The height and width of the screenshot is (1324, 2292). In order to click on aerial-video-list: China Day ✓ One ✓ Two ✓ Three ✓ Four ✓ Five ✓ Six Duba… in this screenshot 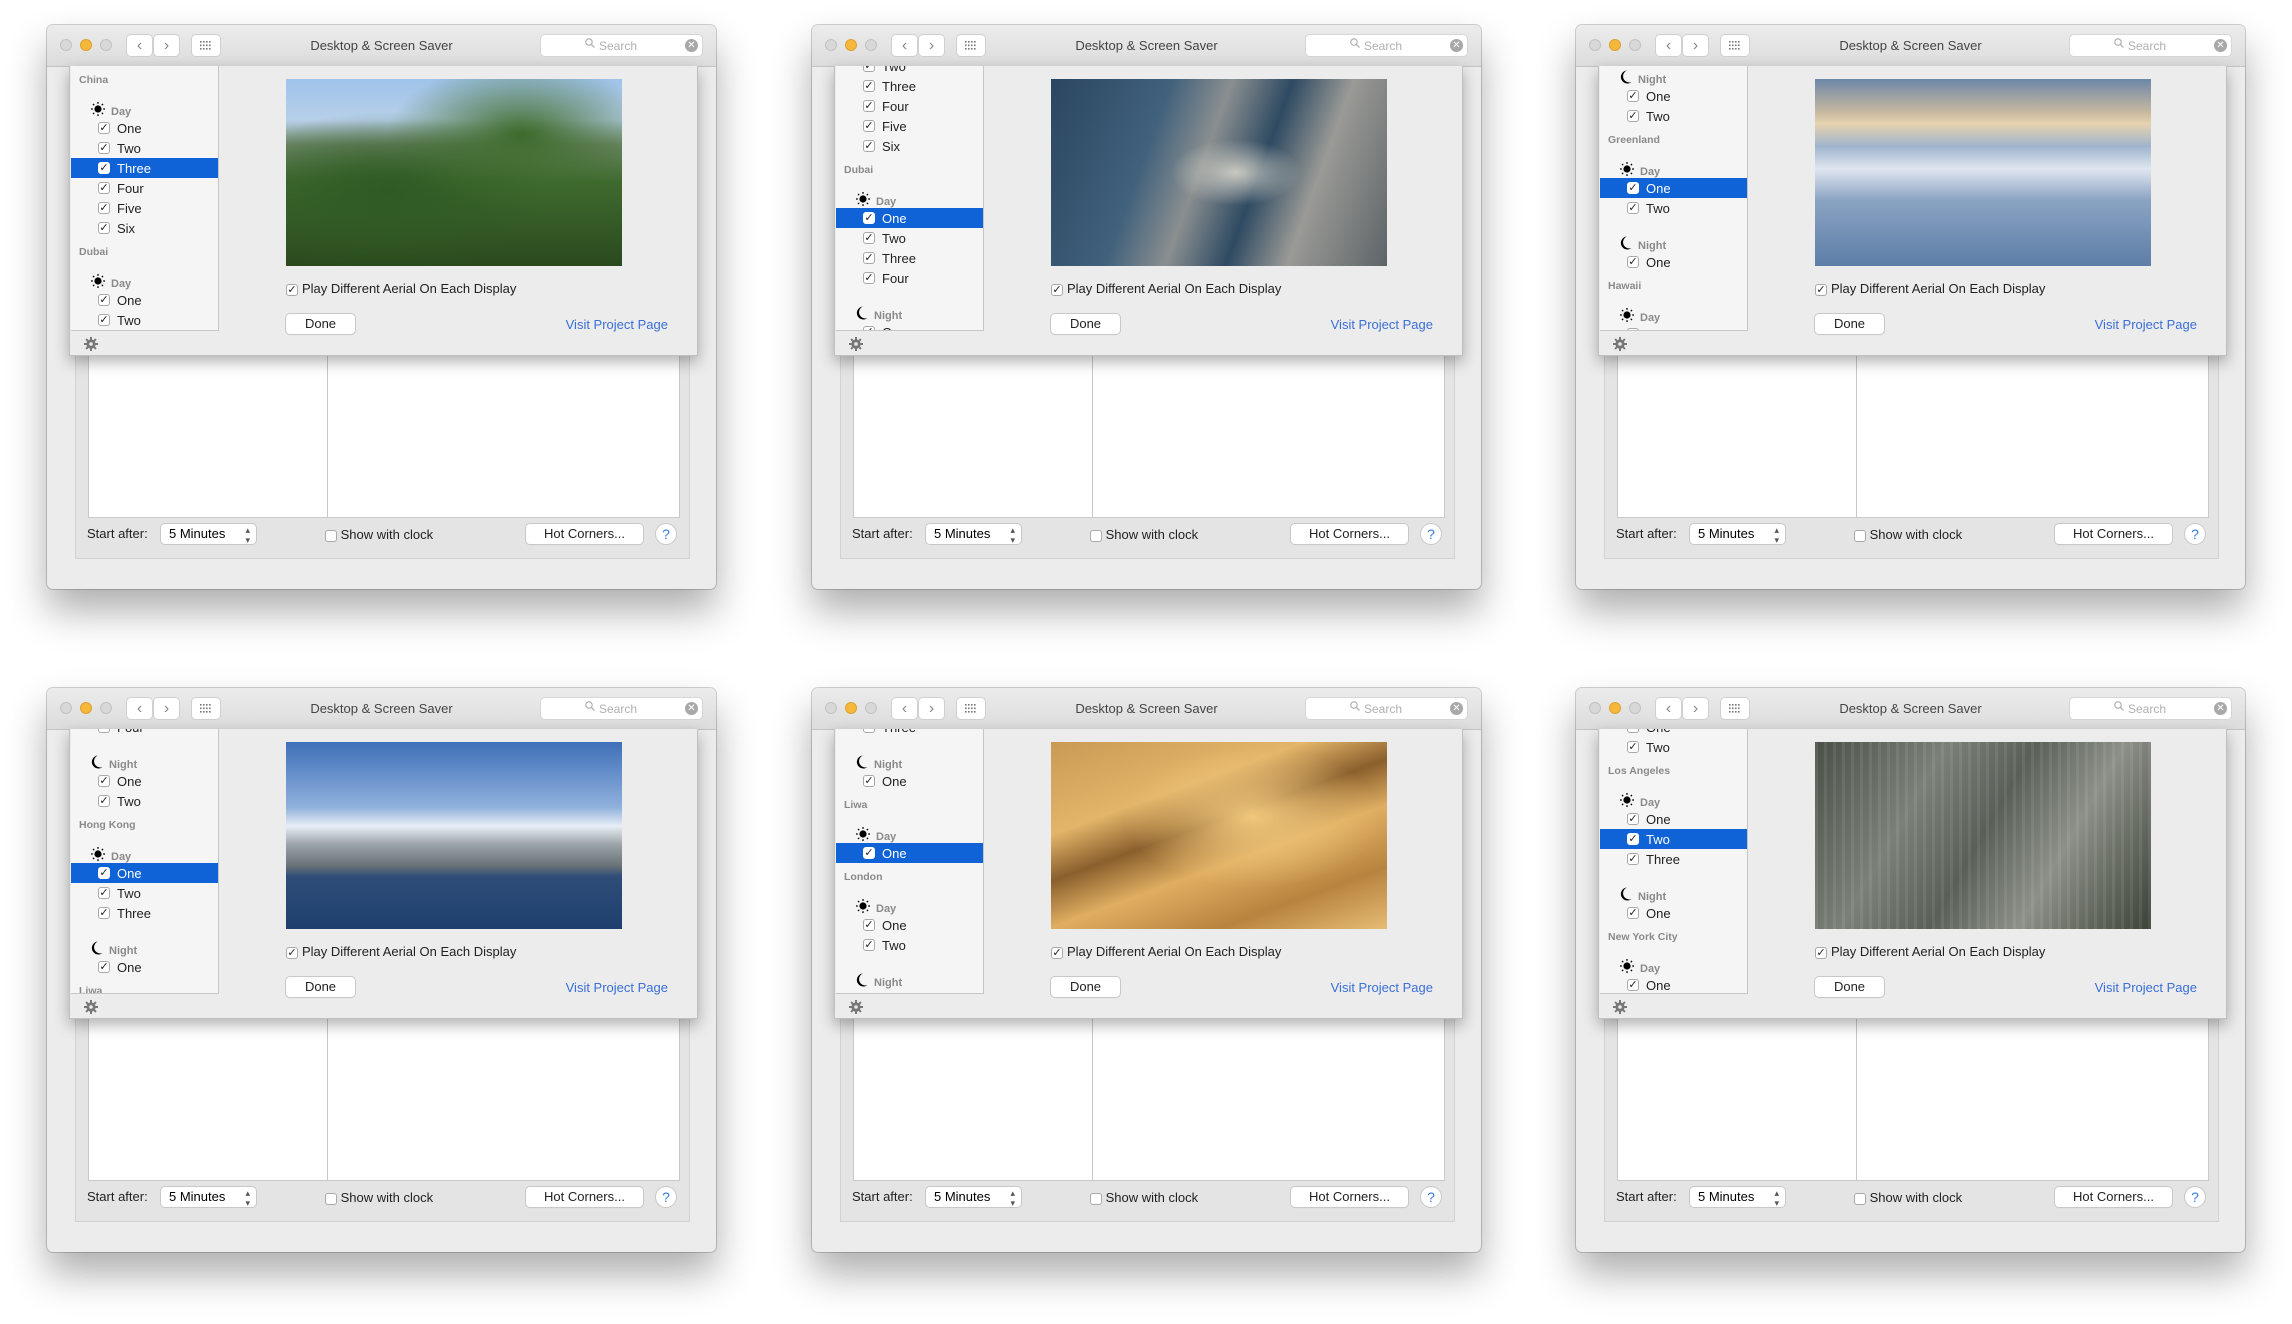, I will do `click(145, 198)`.